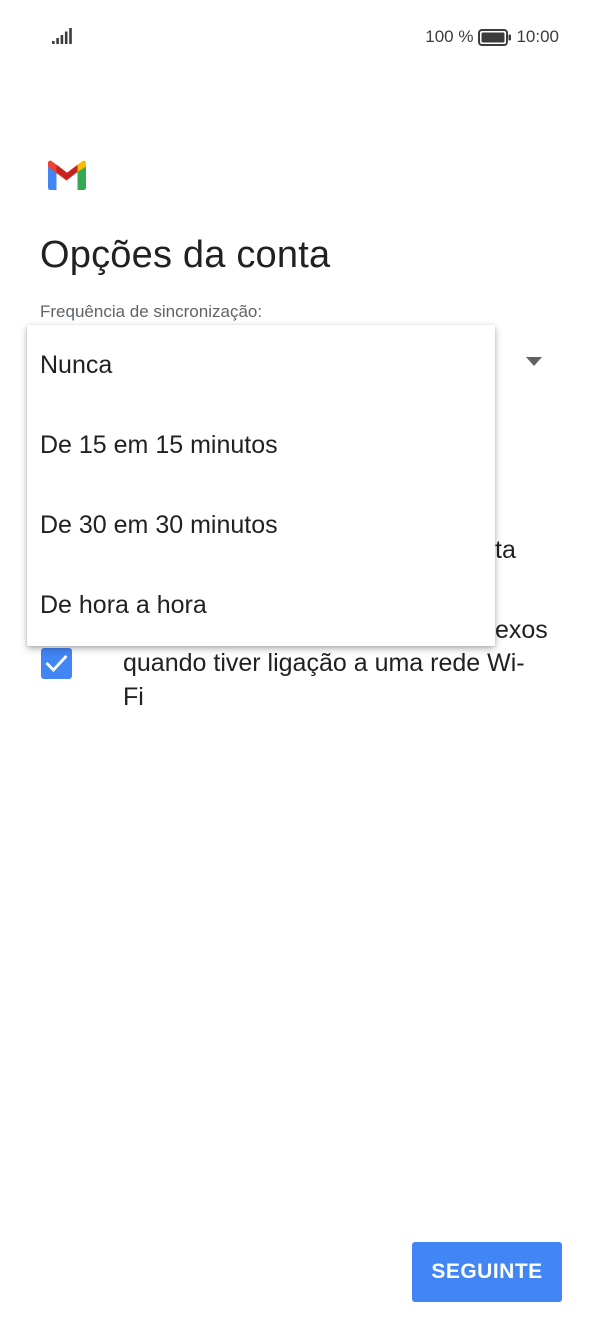 This screenshot has width=602, height=1332. I want to click on obscured-text-fragment: ta, so click(505, 550).